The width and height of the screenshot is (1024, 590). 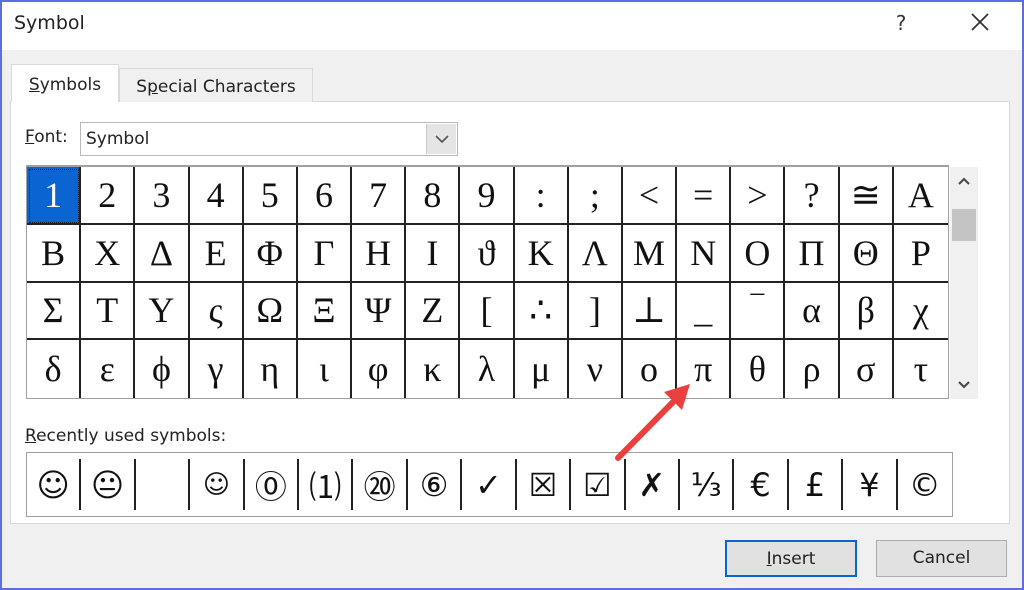 What do you see at coordinates (54, 253) in the screenshot?
I see `symbol-cell: Β` at bounding box center [54, 253].